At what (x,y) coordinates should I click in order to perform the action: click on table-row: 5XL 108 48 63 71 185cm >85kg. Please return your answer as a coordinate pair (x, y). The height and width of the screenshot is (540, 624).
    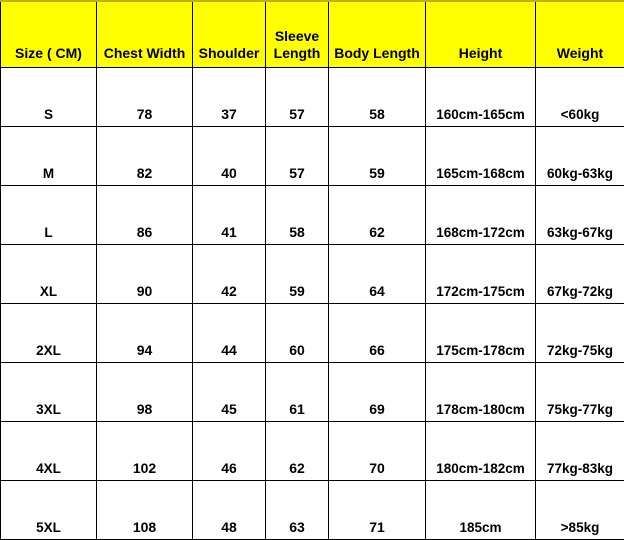
    Looking at the image, I should click on (312, 510).